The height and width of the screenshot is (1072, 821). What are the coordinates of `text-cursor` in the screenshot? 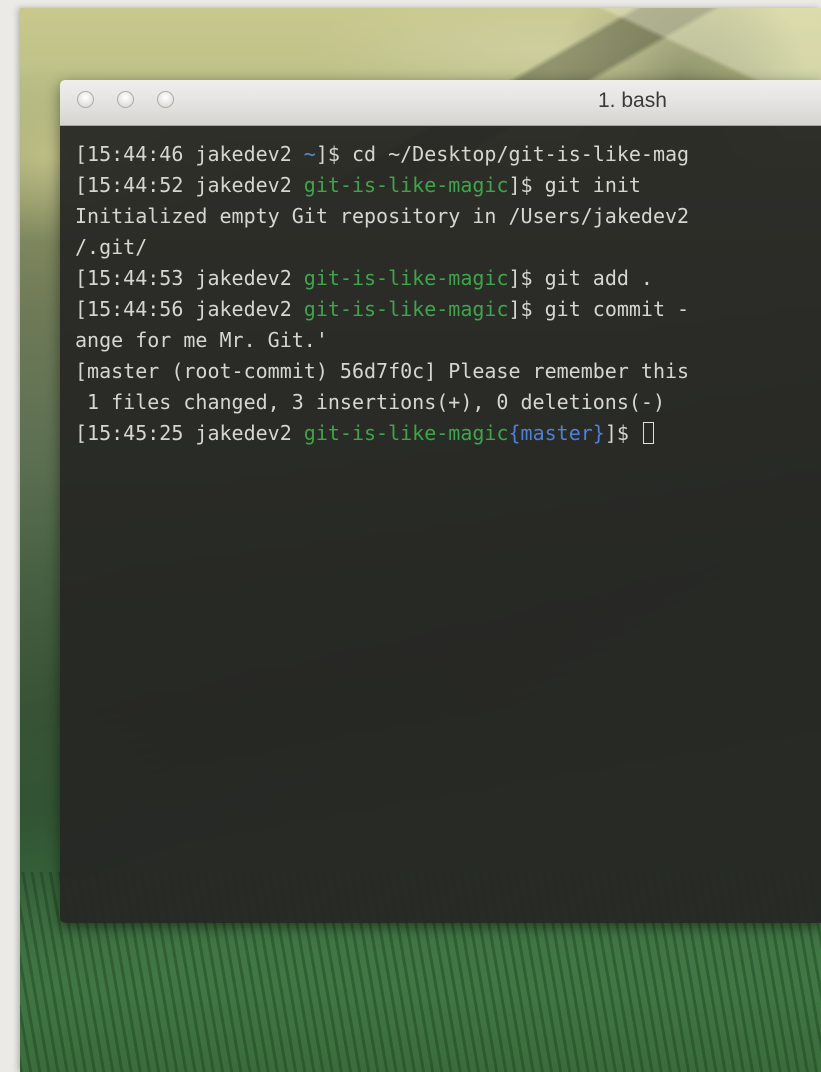 It's located at (648, 433).